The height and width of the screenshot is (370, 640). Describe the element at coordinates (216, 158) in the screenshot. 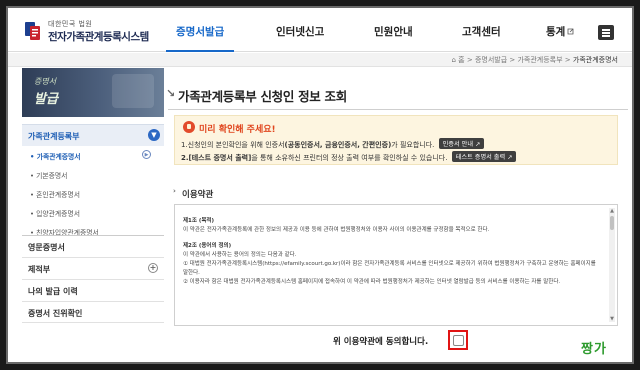

I see `notice-line-2-bold: 2.[테스트 증명서 출력]` at that location.